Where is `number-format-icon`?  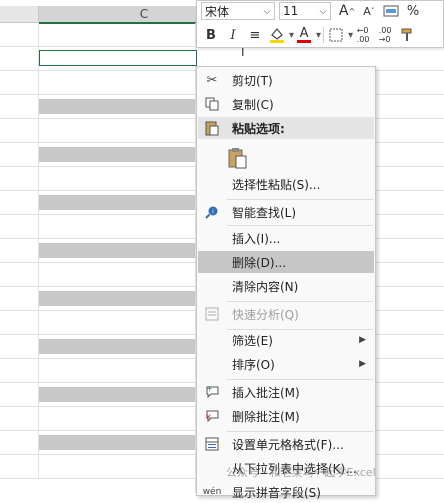 number-format-icon is located at coordinates (391, 11).